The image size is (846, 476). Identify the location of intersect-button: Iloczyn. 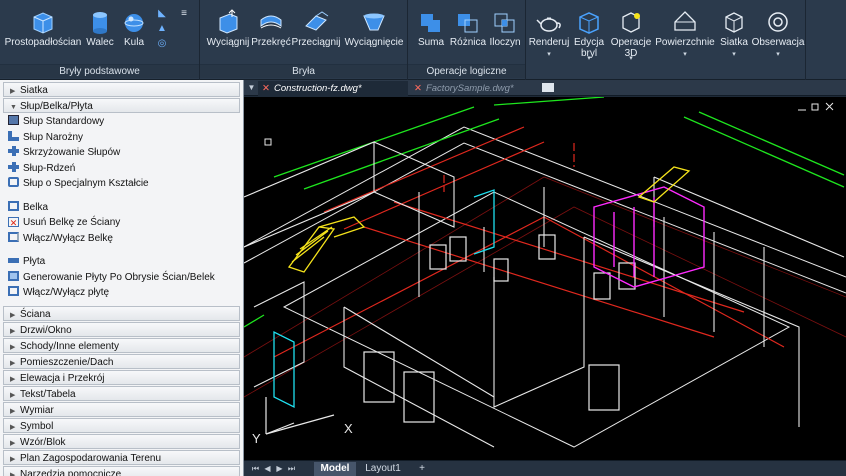
(505, 33).